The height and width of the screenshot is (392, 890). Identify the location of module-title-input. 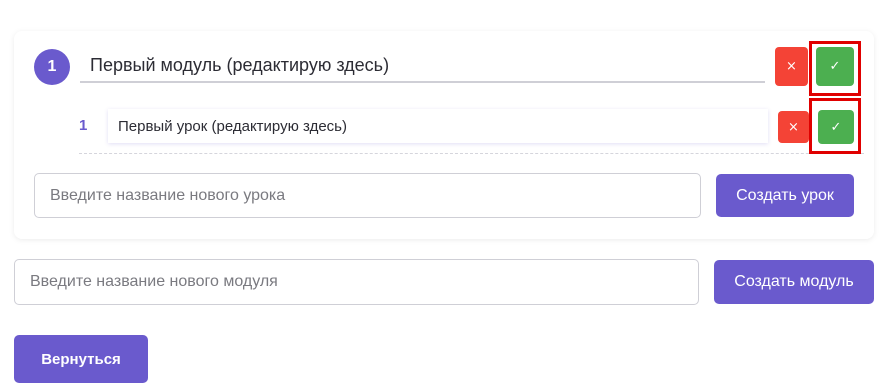
(422, 66).